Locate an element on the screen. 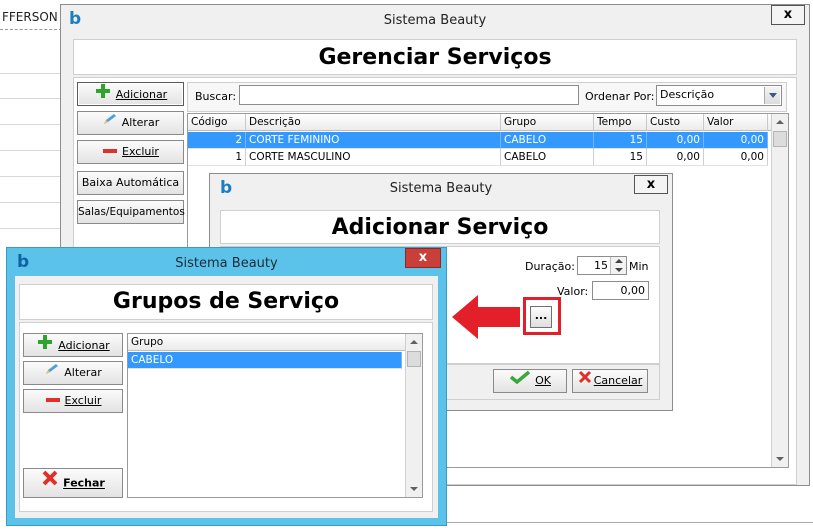 The height and width of the screenshot is (531, 813). dialog-title: Grupos de Serviço is located at coordinates (226, 301).